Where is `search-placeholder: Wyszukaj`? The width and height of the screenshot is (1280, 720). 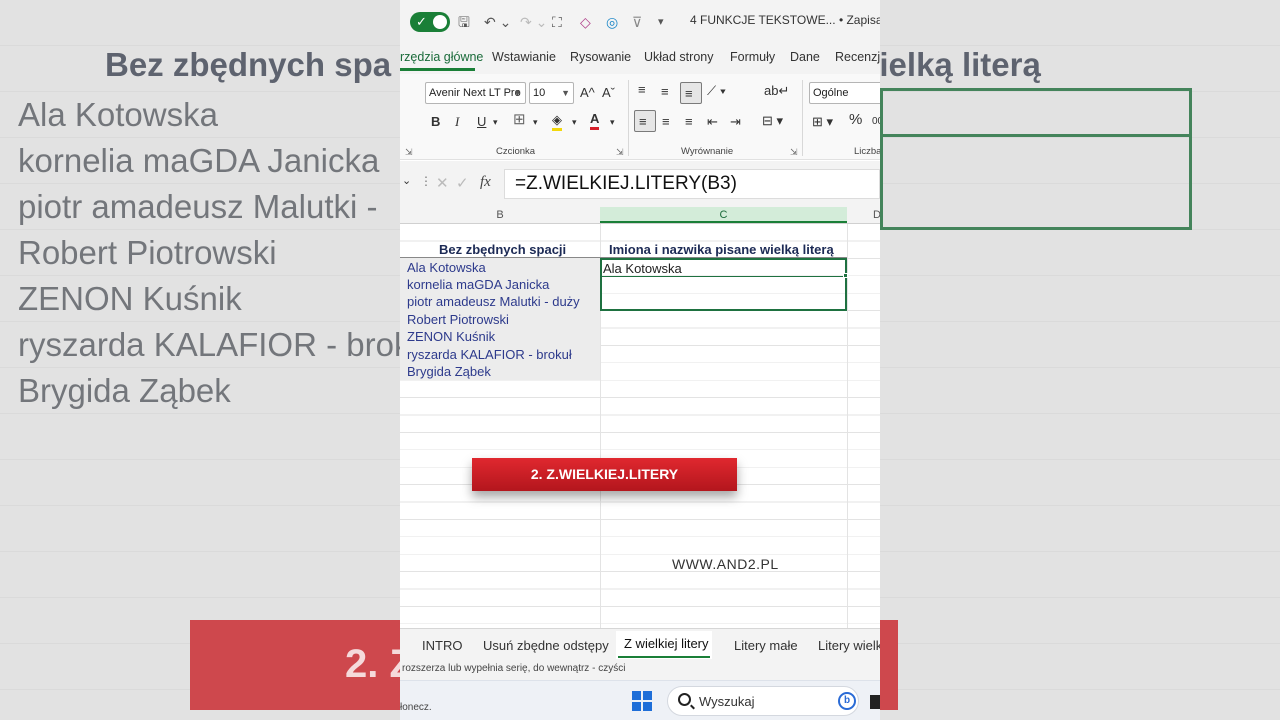
search-placeholder: Wyszukaj is located at coordinates (727, 701).